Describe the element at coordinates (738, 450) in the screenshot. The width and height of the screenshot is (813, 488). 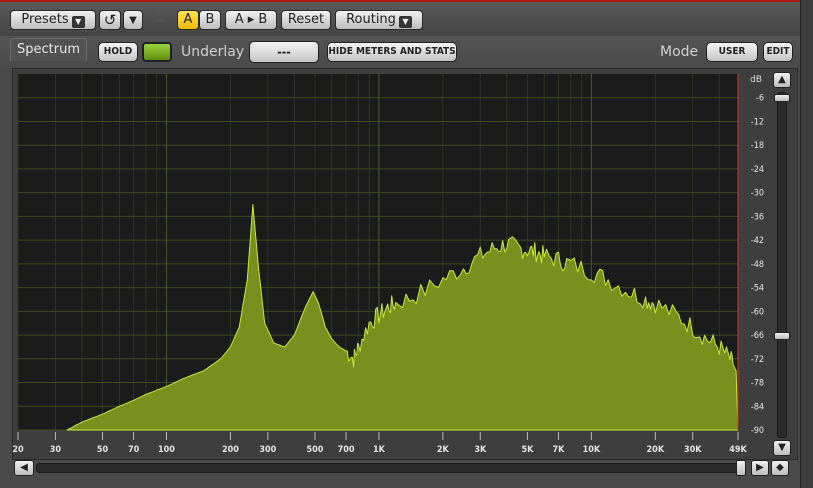
I see `x-tick-label: 49K` at that location.